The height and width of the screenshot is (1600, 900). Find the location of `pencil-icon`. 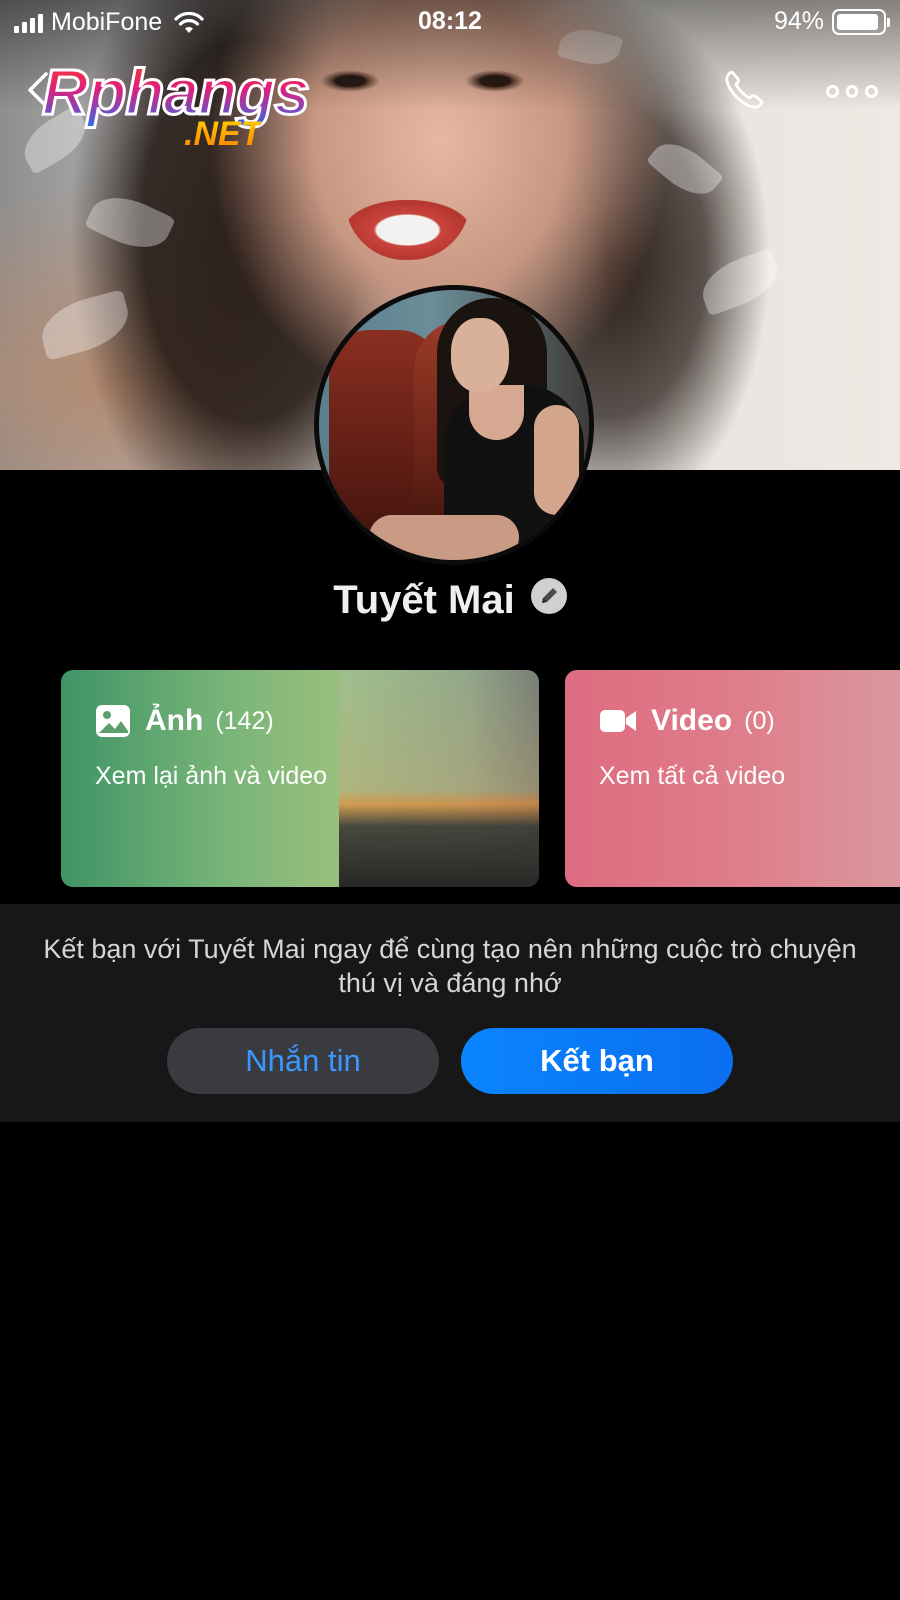

pencil-icon is located at coordinates (548, 596).